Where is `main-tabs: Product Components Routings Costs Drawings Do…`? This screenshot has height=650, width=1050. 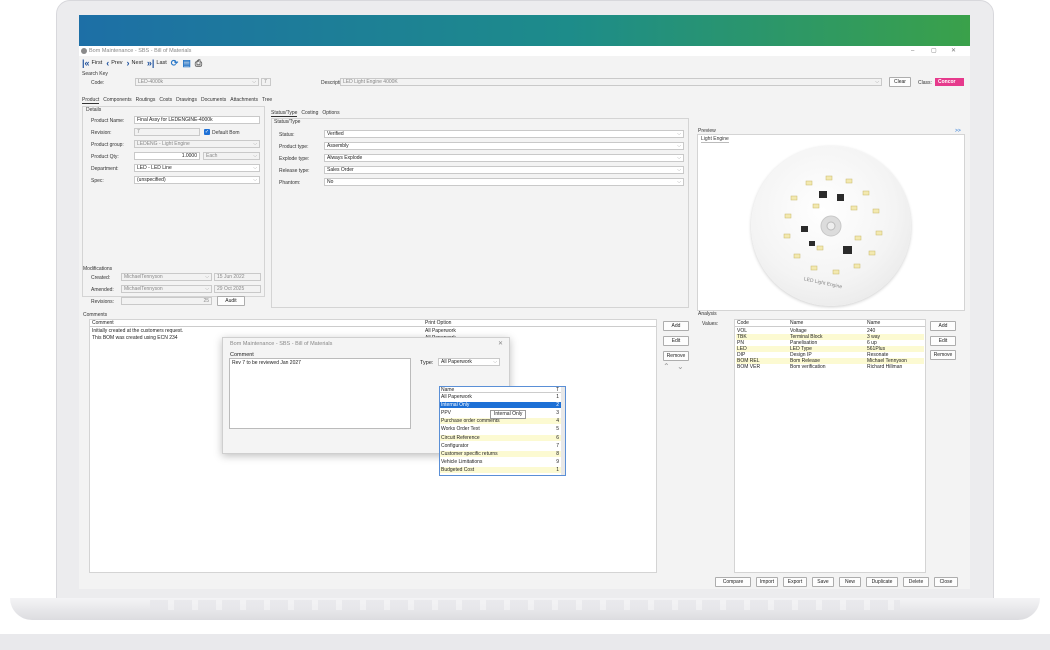 main-tabs: Product Components Routings Costs Drawings Do… is located at coordinates (177, 100).